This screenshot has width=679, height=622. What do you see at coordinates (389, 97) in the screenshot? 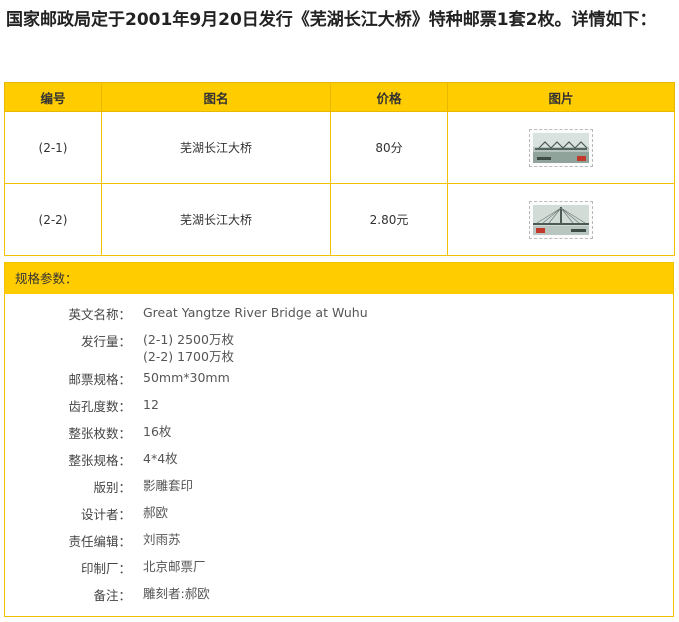
I see `header-price: 价格` at bounding box center [389, 97].